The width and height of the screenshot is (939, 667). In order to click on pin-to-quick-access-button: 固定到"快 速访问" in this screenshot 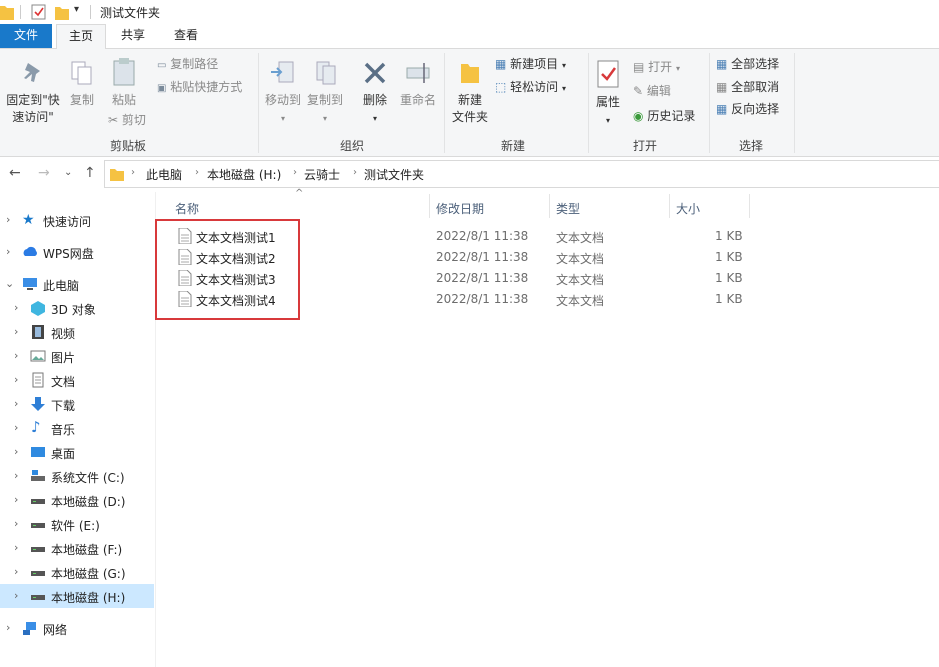, I will do `click(33, 92)`.